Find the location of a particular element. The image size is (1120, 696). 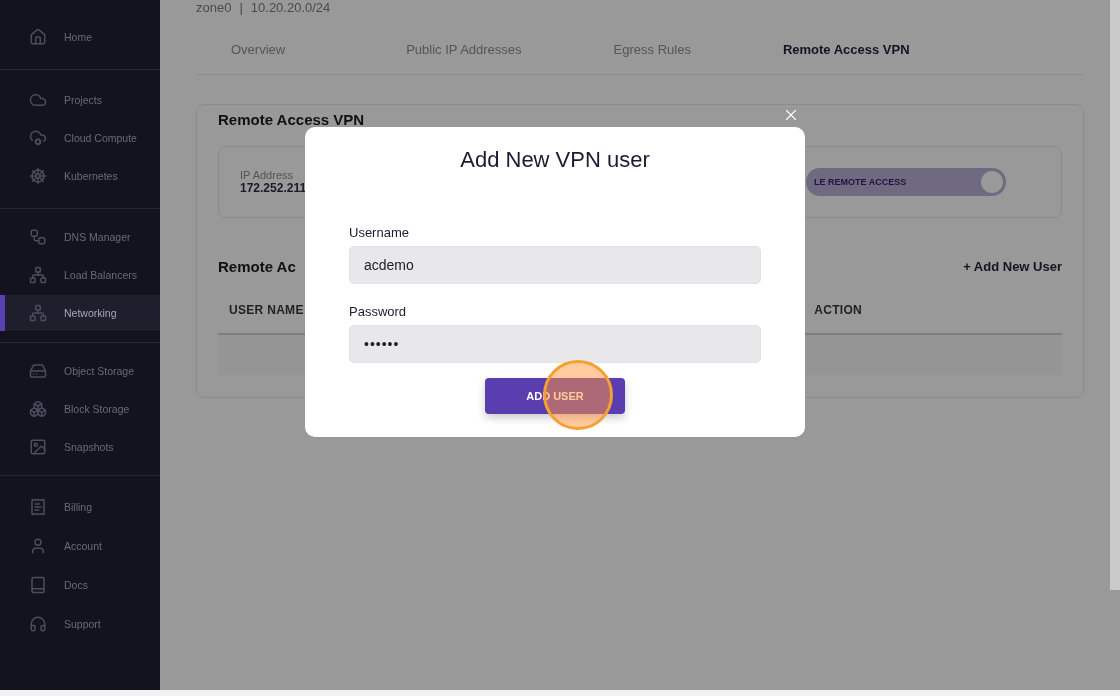

user-icon is located at coordinates (38, 546).